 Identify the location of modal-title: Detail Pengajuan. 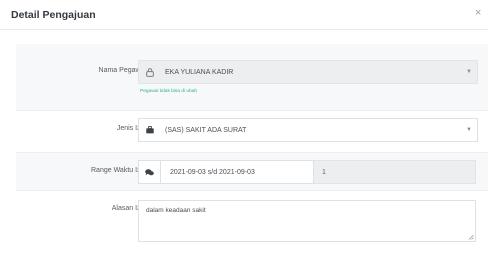
(53, 15).